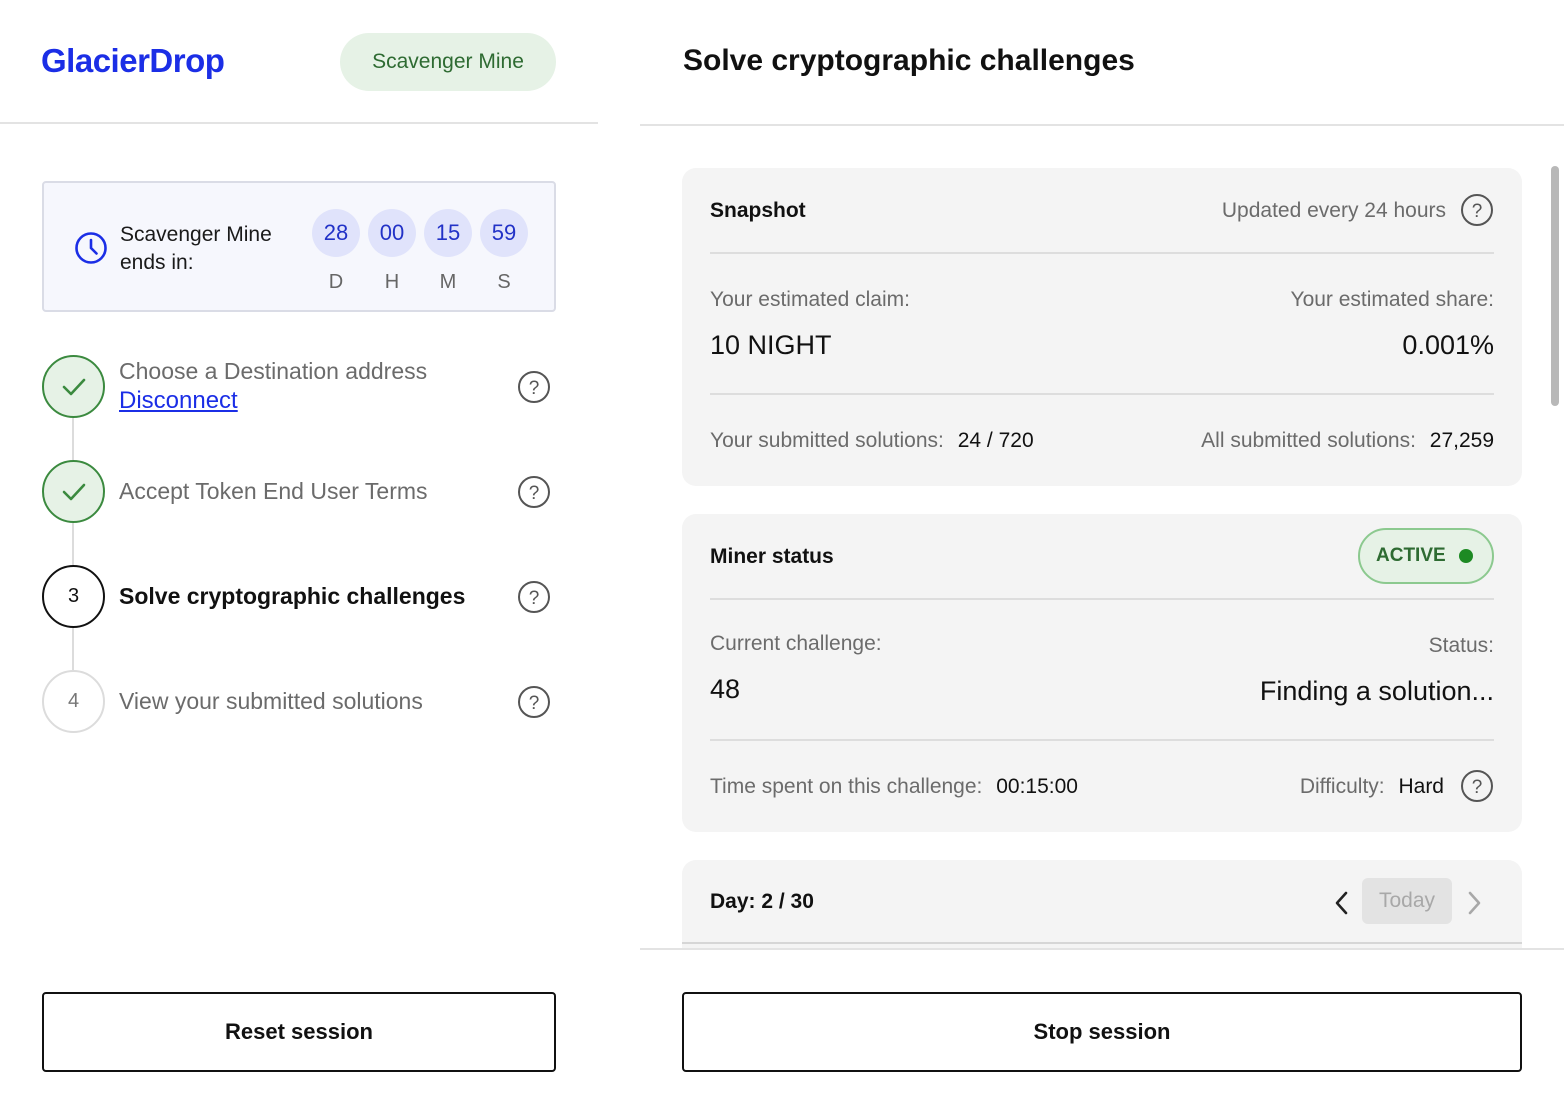 This screenshot has width=1564, height=1114. Describe the element at coordinates (810, 299) in the screenshot. I see `claim-label: Your estimated claim:` at that location.